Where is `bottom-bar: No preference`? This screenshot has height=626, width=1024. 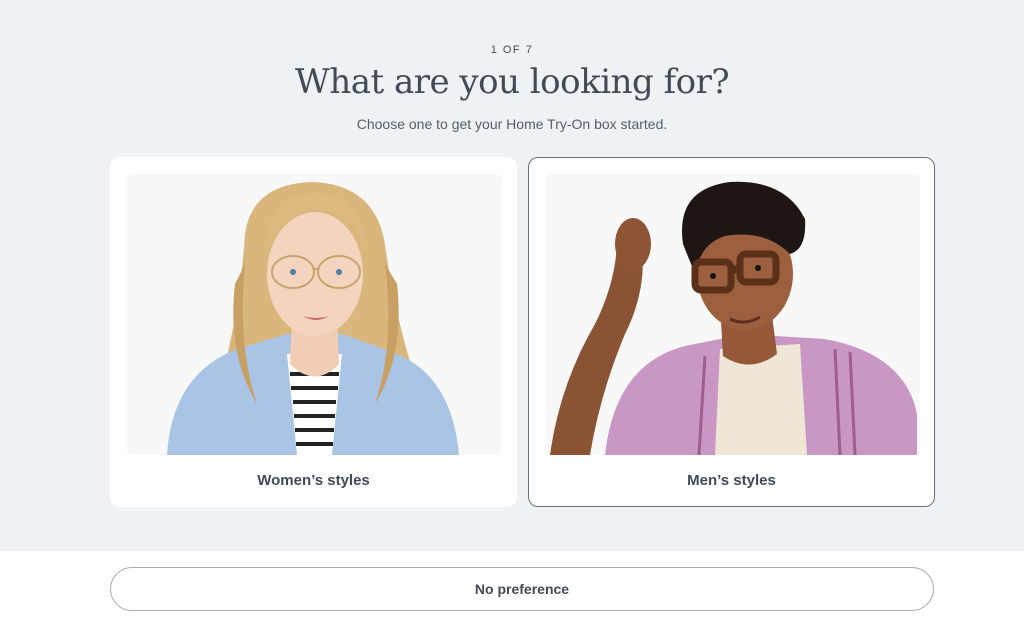
bottom-bar: No preference is located at coordinates (512, 588).